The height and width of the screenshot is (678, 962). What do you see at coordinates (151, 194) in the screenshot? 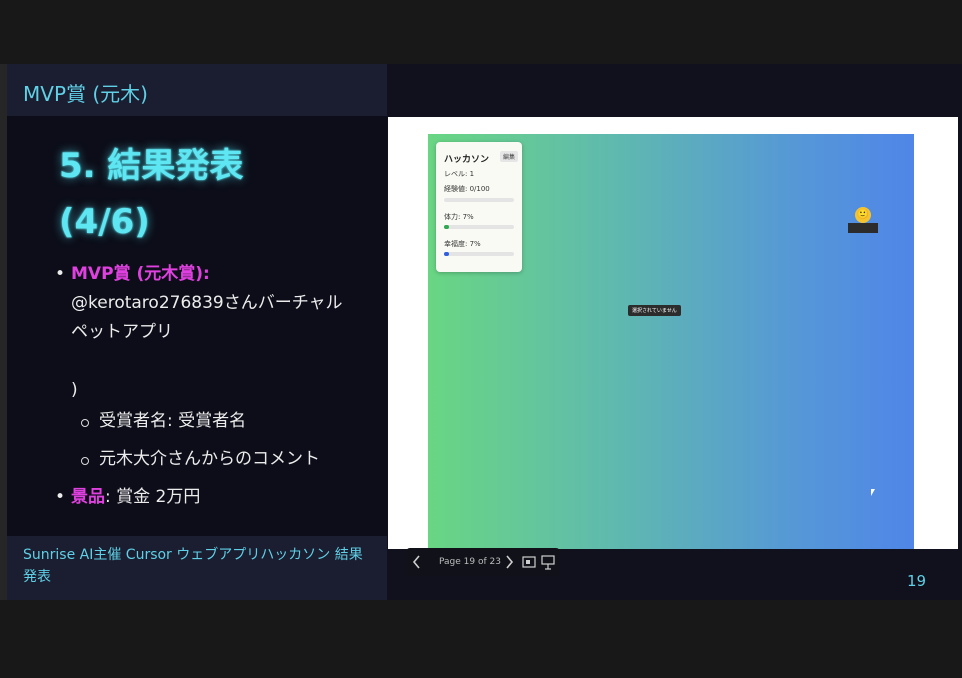
I see `slide-heading: 5. 結果発表 (4/6)` at bounding box center [151, 194].